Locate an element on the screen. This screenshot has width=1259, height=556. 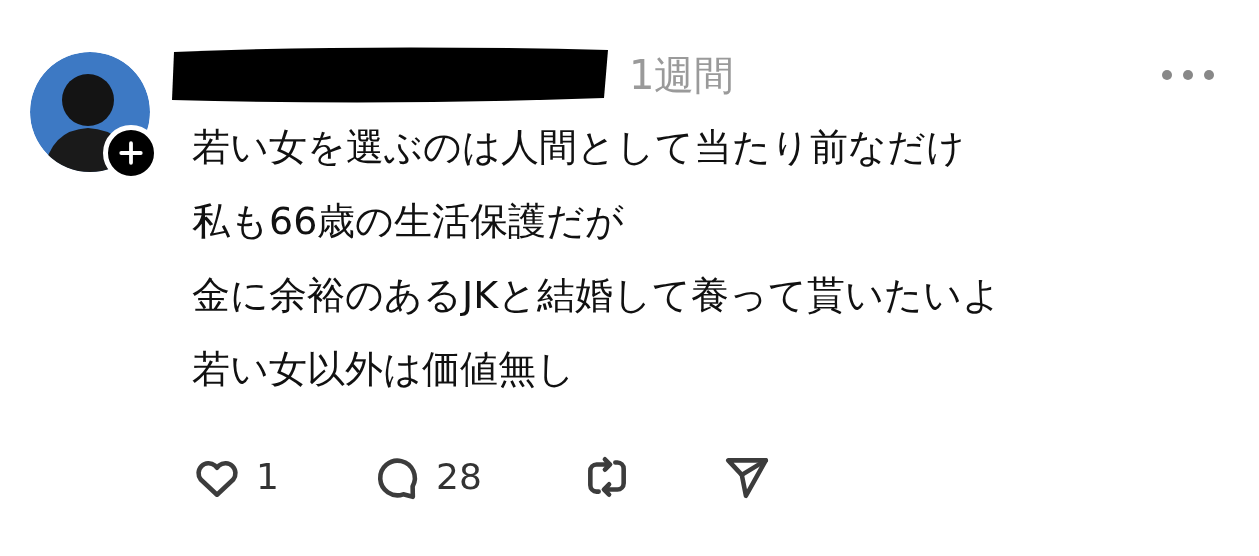
comment-text-line: 若い女以外は価値無し is located at coordinates (384, 369).